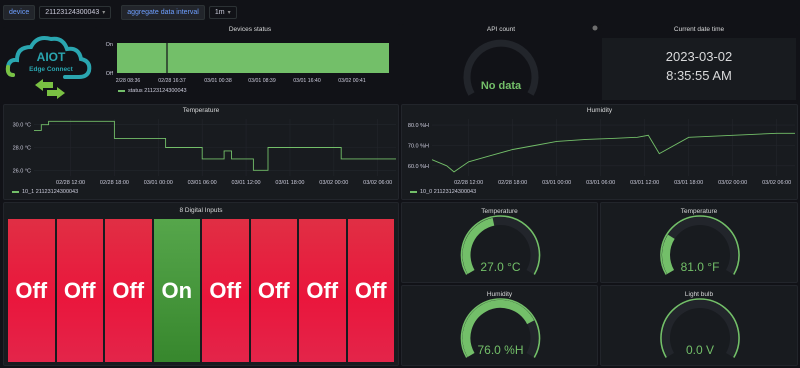  I want to click on logo-subtitle: Edge Connect, so click(51, 69).